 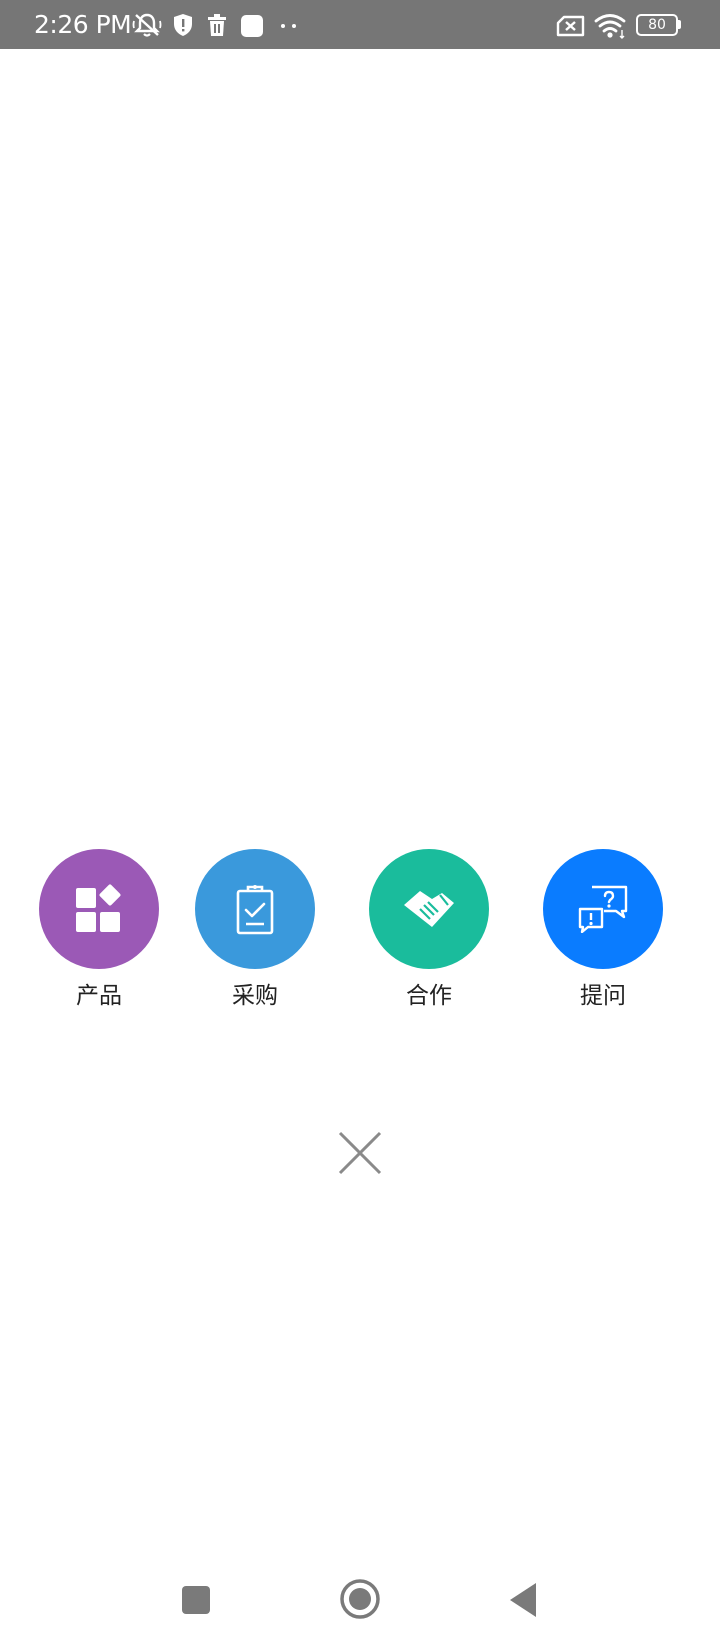 I want to click on more-dots-icon, so click(x=288, y=26).